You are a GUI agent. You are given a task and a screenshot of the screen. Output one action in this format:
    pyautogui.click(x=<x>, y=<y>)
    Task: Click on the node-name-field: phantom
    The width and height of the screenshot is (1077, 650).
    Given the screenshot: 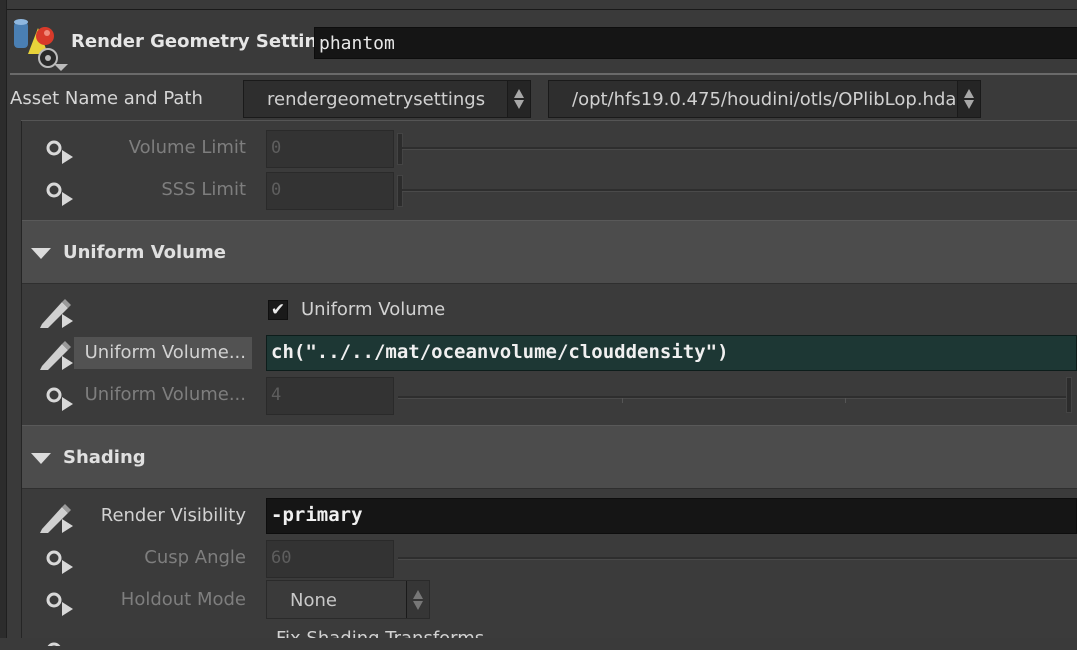 What is the action you would take?
    pyautogui.click(x=695, y=43)
    